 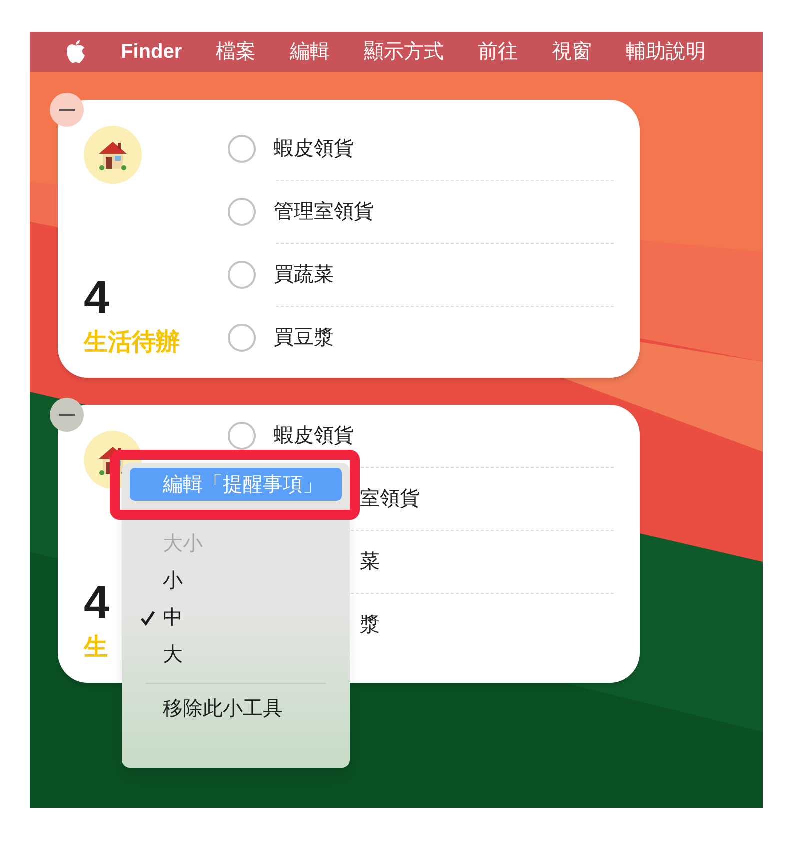 What do you see at coordinates (304, 275) in the screenshot?
I see `reminder-text: 買蔬菜` at bounding box center [304, 275].